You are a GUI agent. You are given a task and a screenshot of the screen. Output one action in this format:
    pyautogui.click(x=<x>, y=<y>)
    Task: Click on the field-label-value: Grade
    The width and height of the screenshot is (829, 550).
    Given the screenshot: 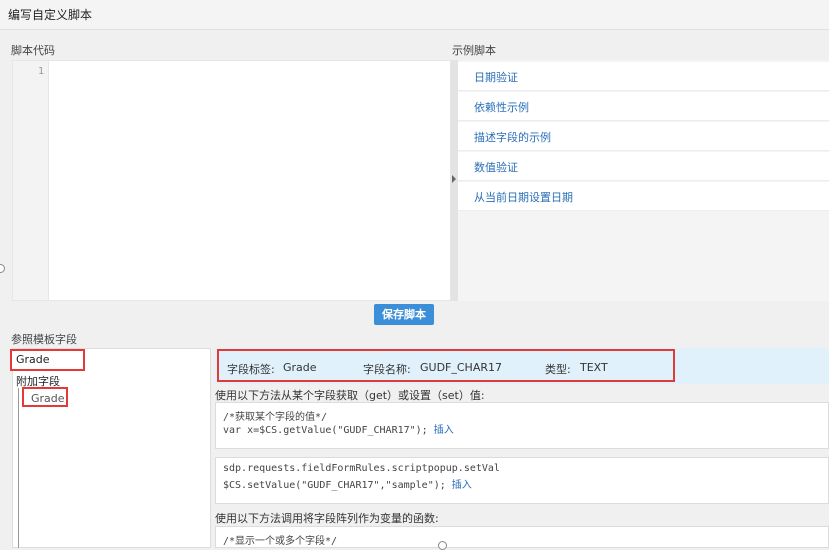 What is the action you would take?
    pyautogui.click(x=300, y=367)
    